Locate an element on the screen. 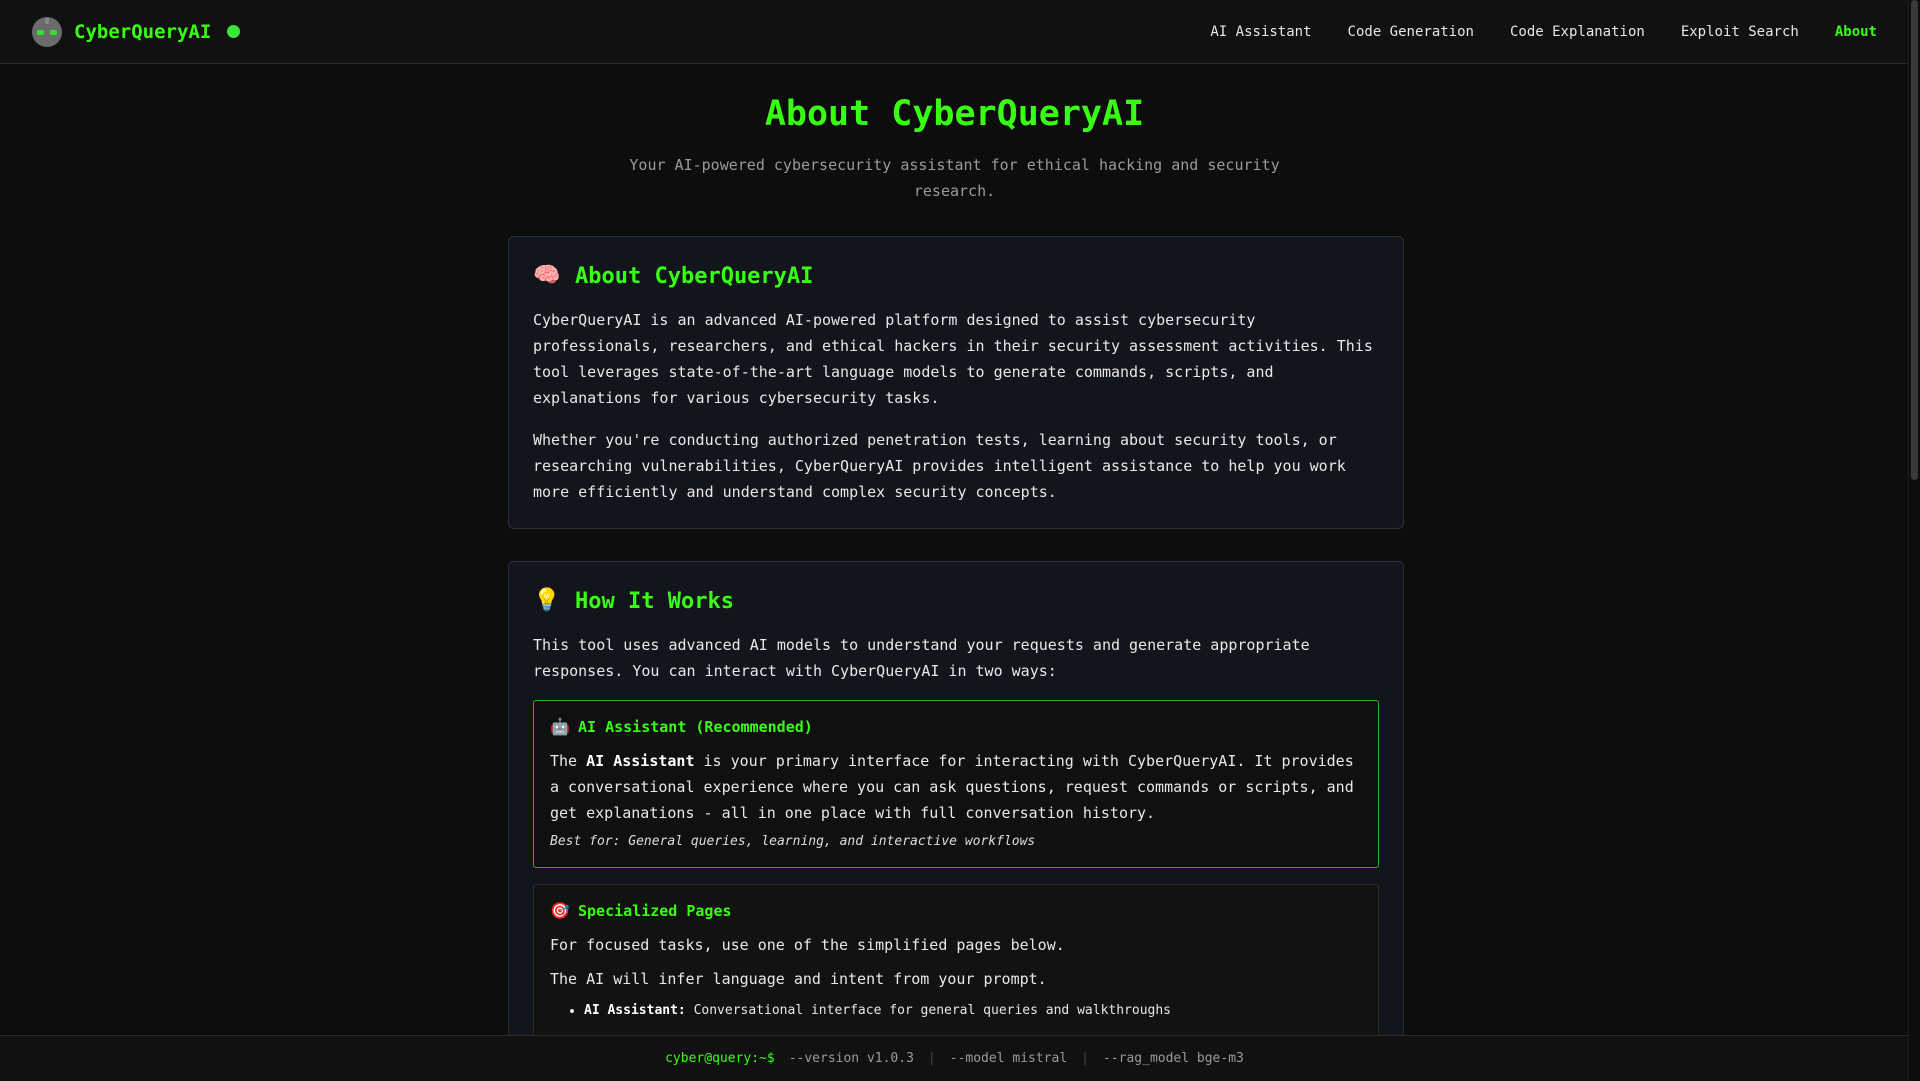 This screenshot has height=1081, width=1920. nav-link-ai-assistant: AI Assistant is located at coordinates (1260, 32).